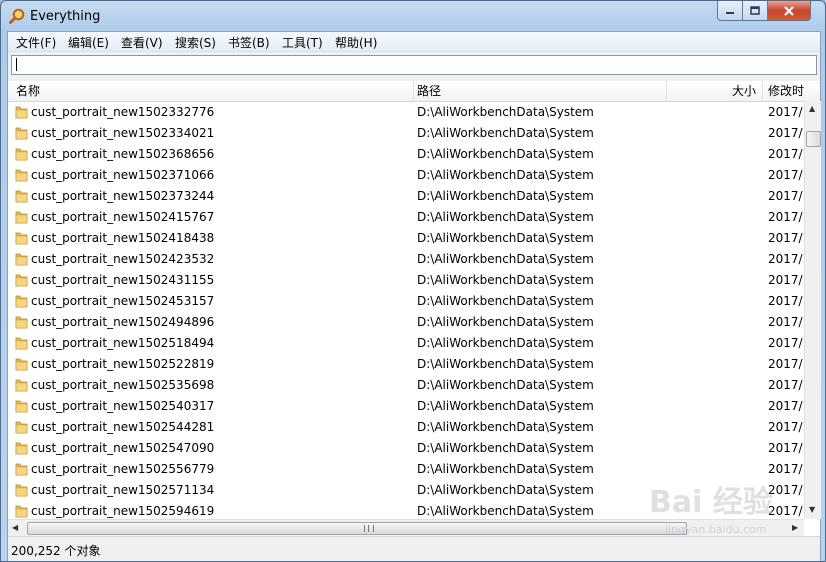 This screenshot has width=826, height=562. Describe the element at coordinates (123, 385) in the screenshot. I see `file-name: cust_portrait_new1502535698` at that location.